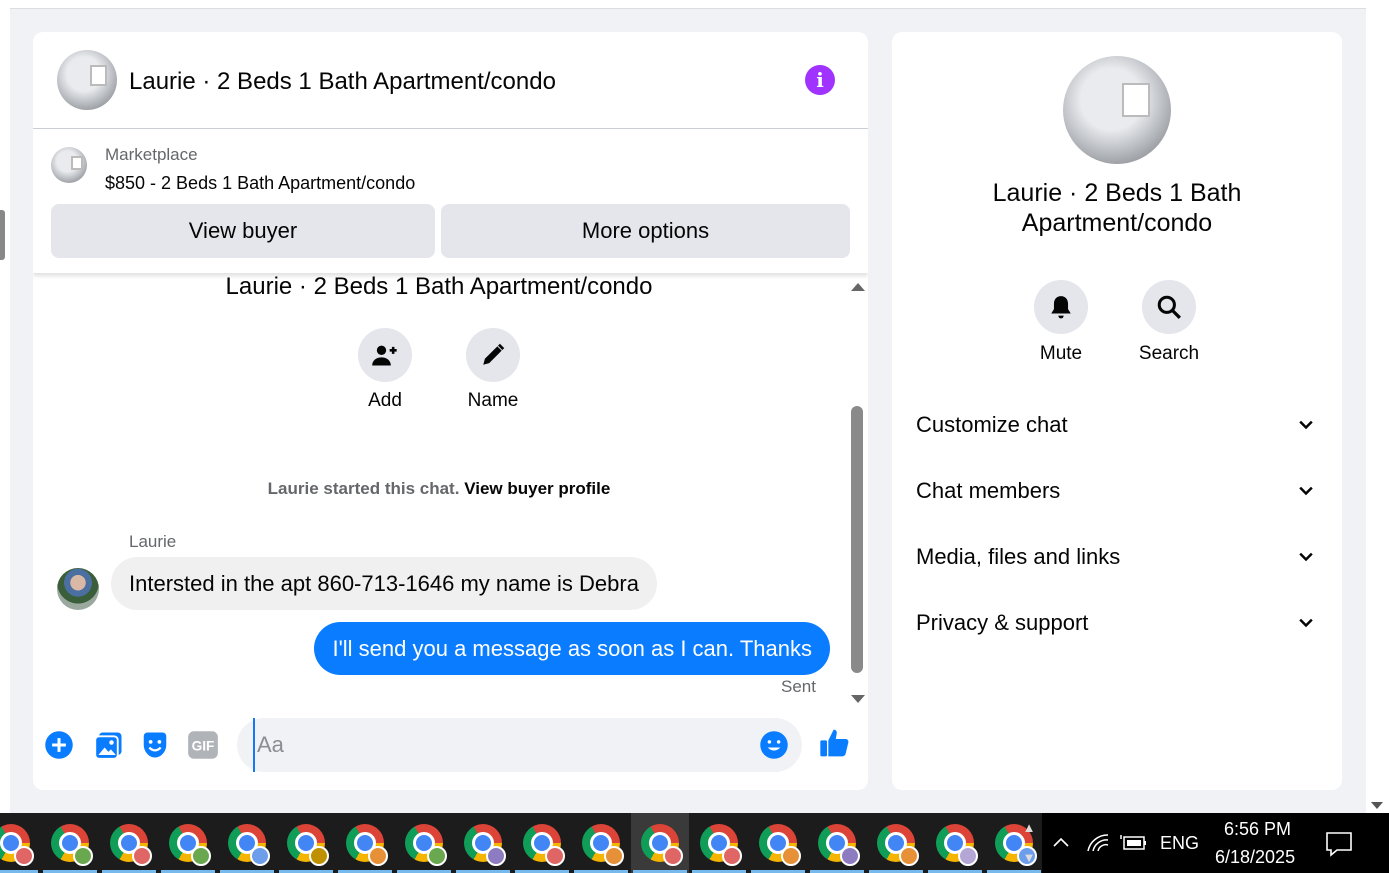 This screenshot has height=873, width=1389. I want to click on attach-photo-button, so click(109, 745).